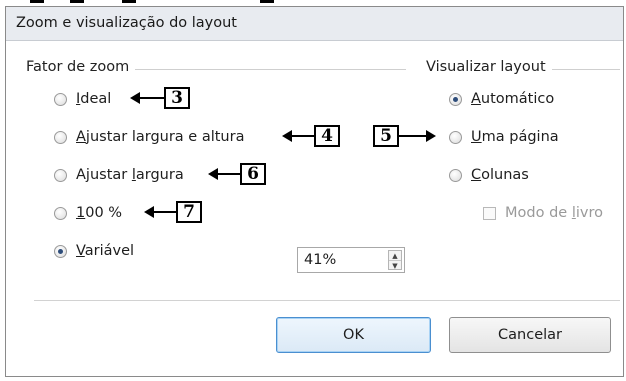  I want to click on zoom-group-label: Fator de zoom, so click(81, 67).